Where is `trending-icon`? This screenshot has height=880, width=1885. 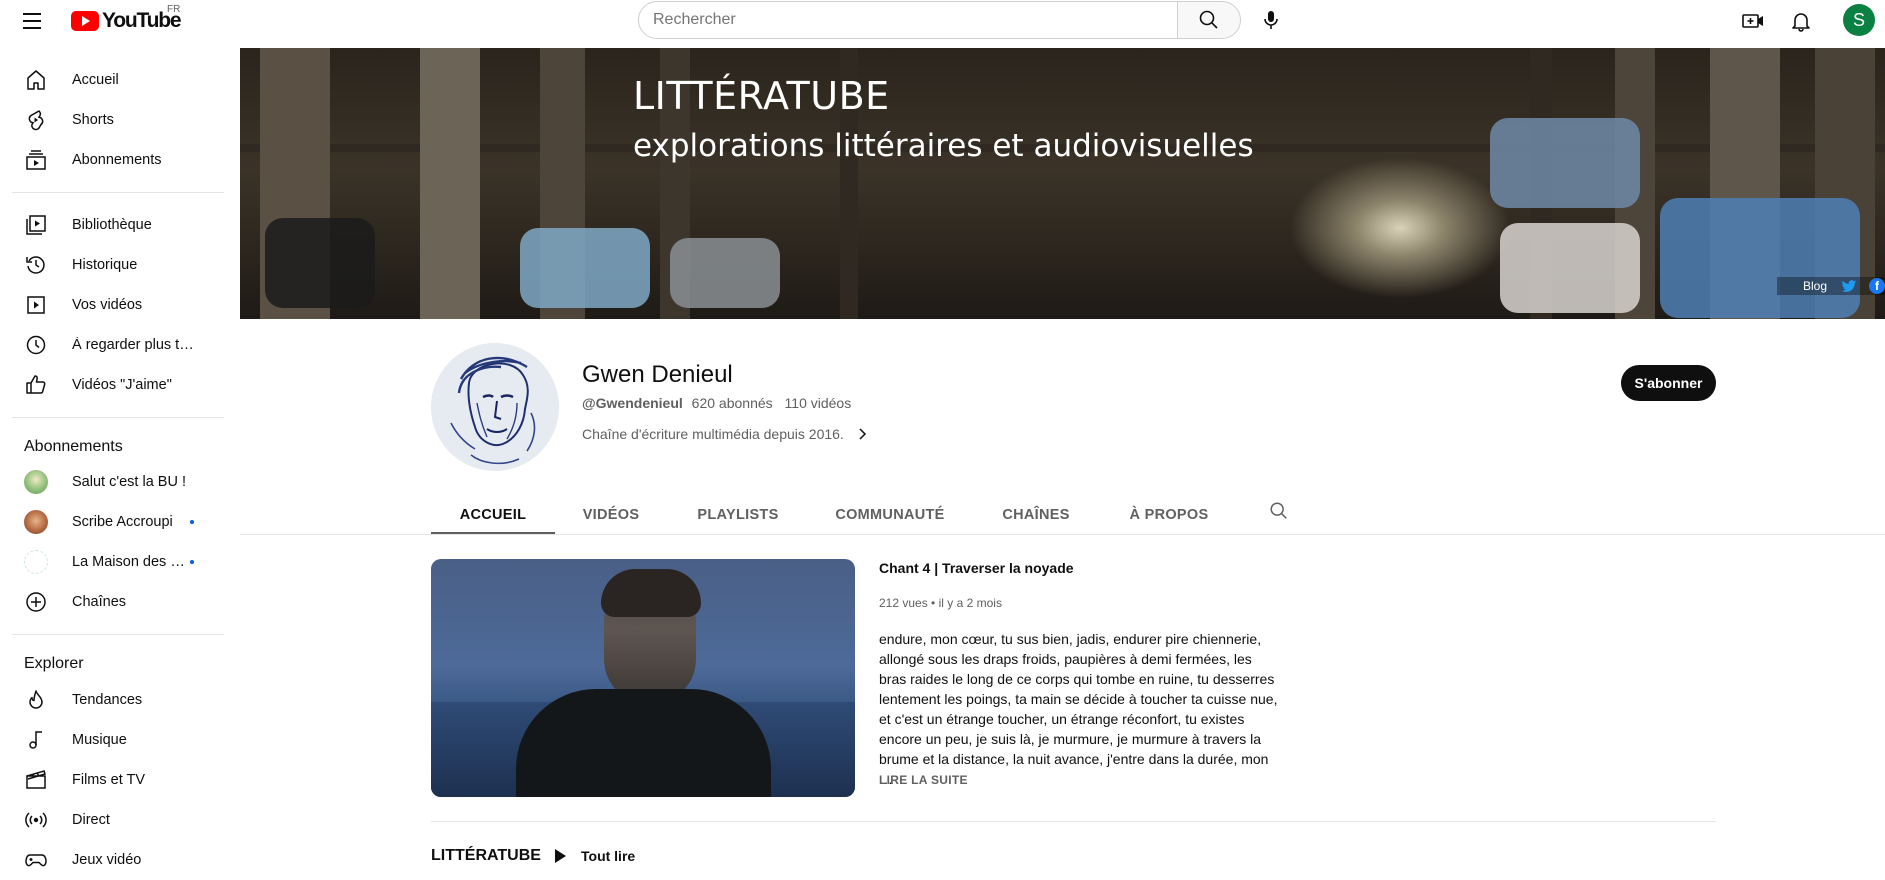 trending-icon is located at coordinates (36, 699).